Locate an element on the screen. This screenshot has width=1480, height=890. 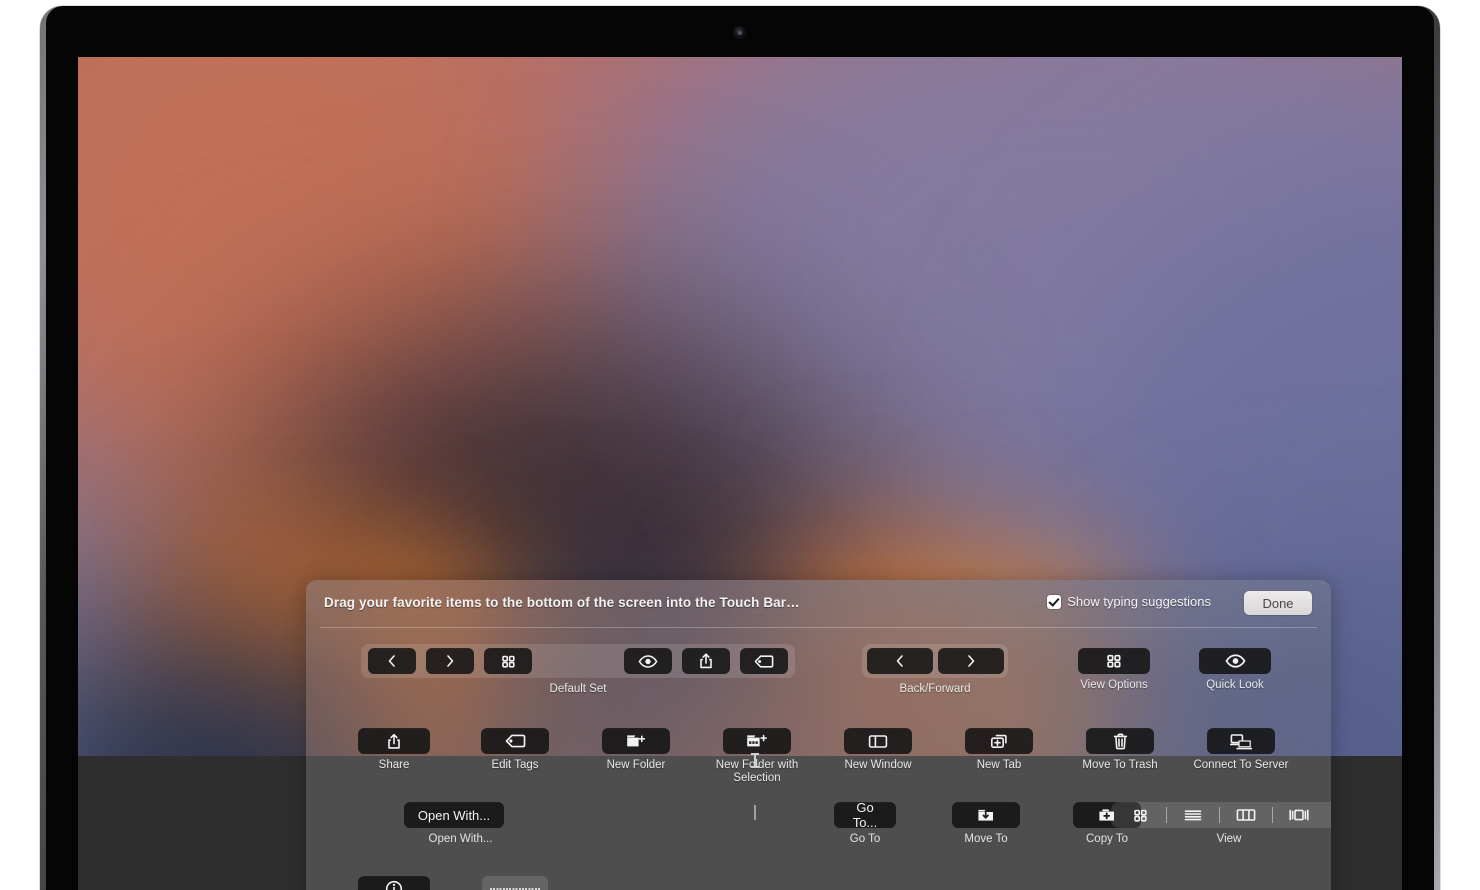
header-divider is located at coordinates (818, 627).